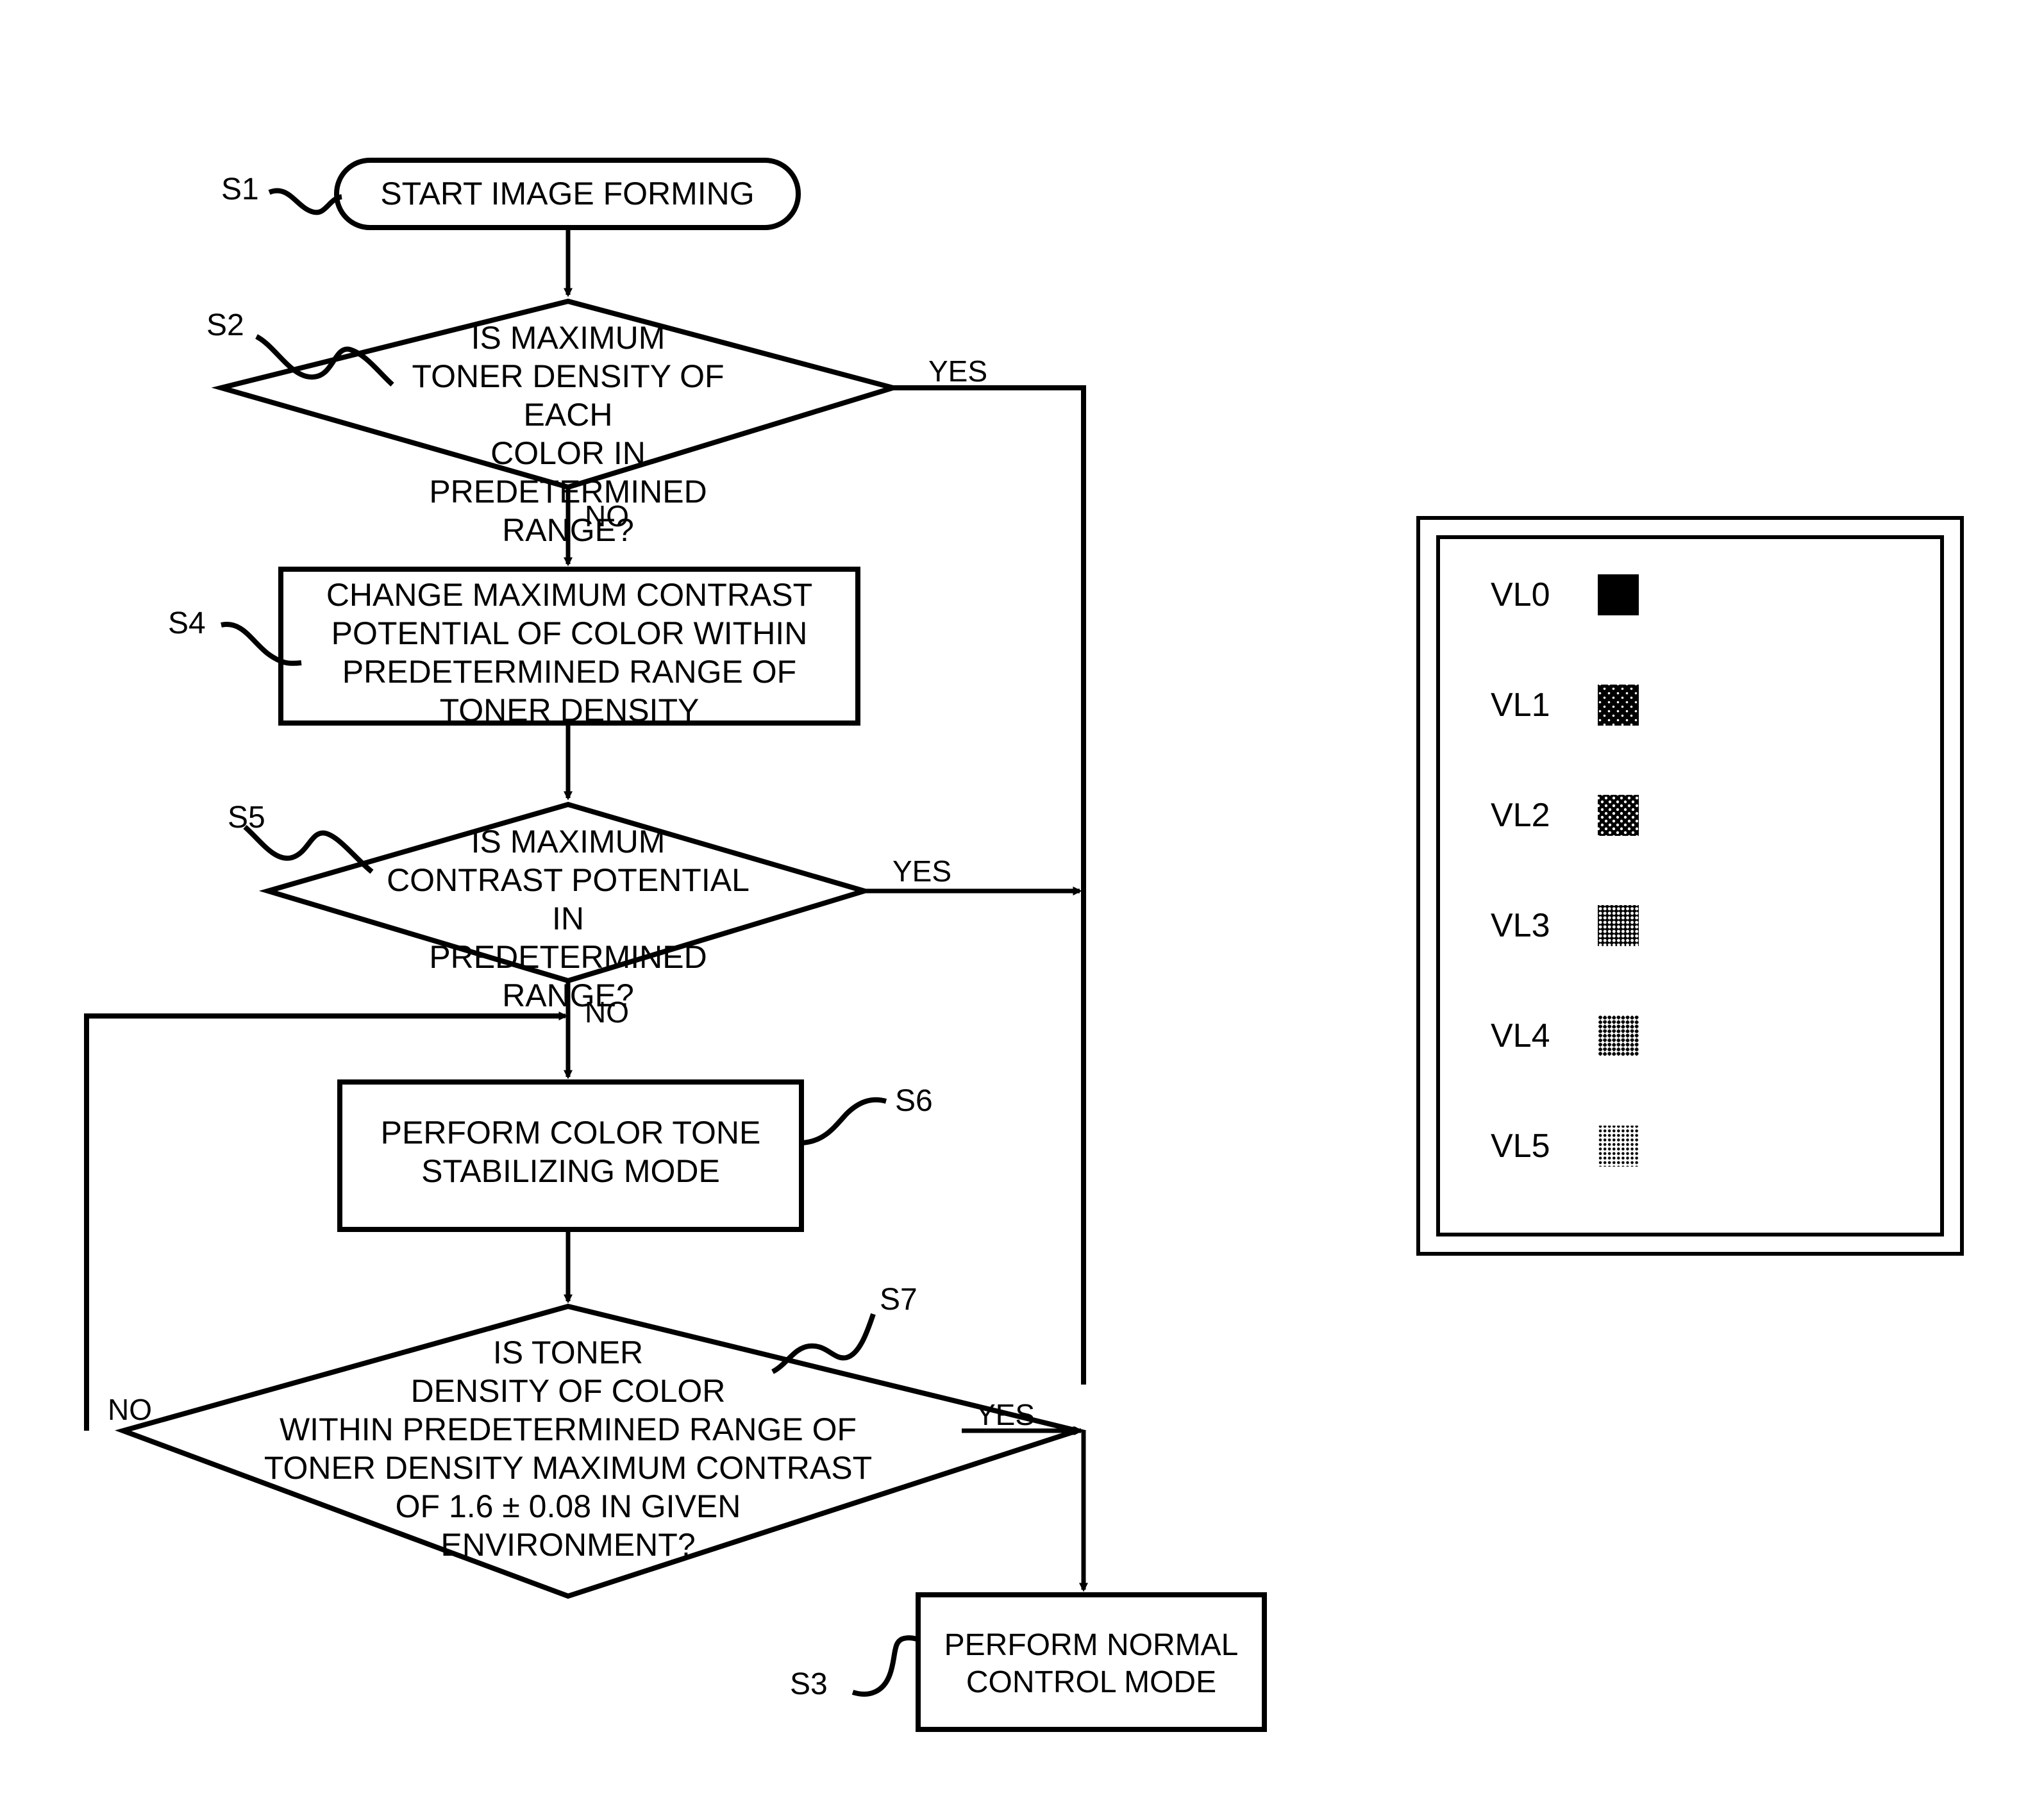 The width and height of the screenshot is (2044, 1798). I want to click on step-label-s3: S3, so click(809, 1684).